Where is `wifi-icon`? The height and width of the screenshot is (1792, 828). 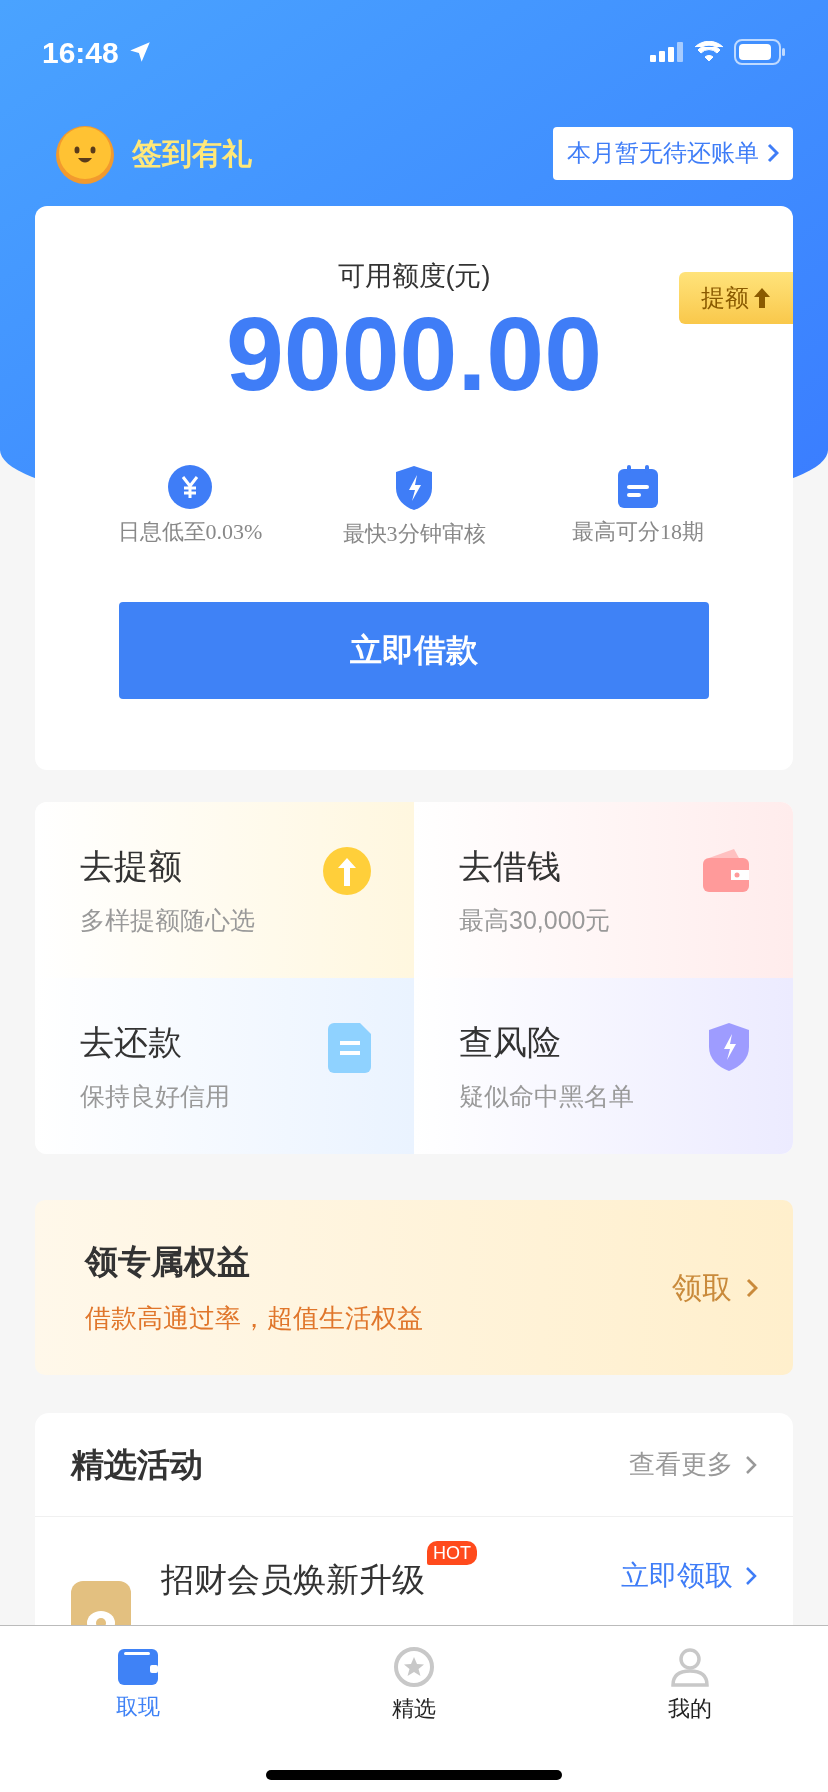 wifi-icon is located at coordinates (709, 52).